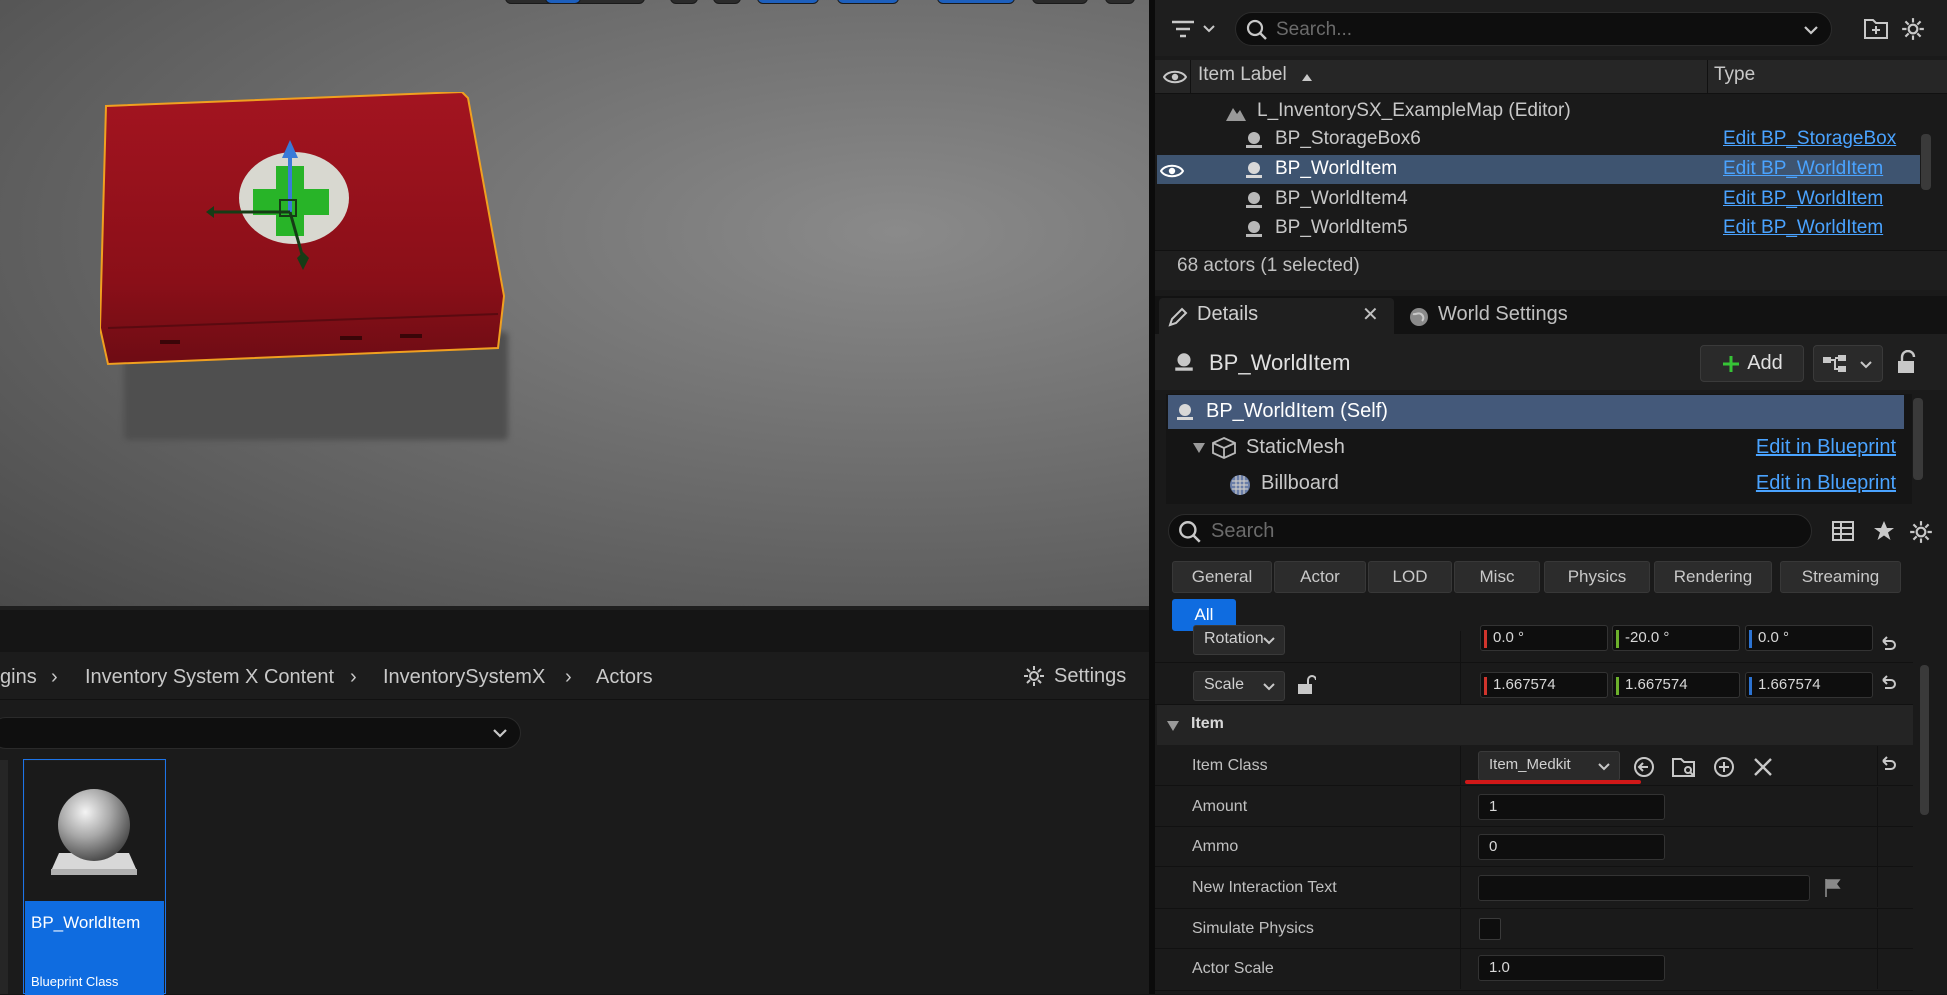 This screenshot has width=1947, height=995. I want to click on breadcrumb-inventorysystemx: InventorySystemX, so click(464, 677).